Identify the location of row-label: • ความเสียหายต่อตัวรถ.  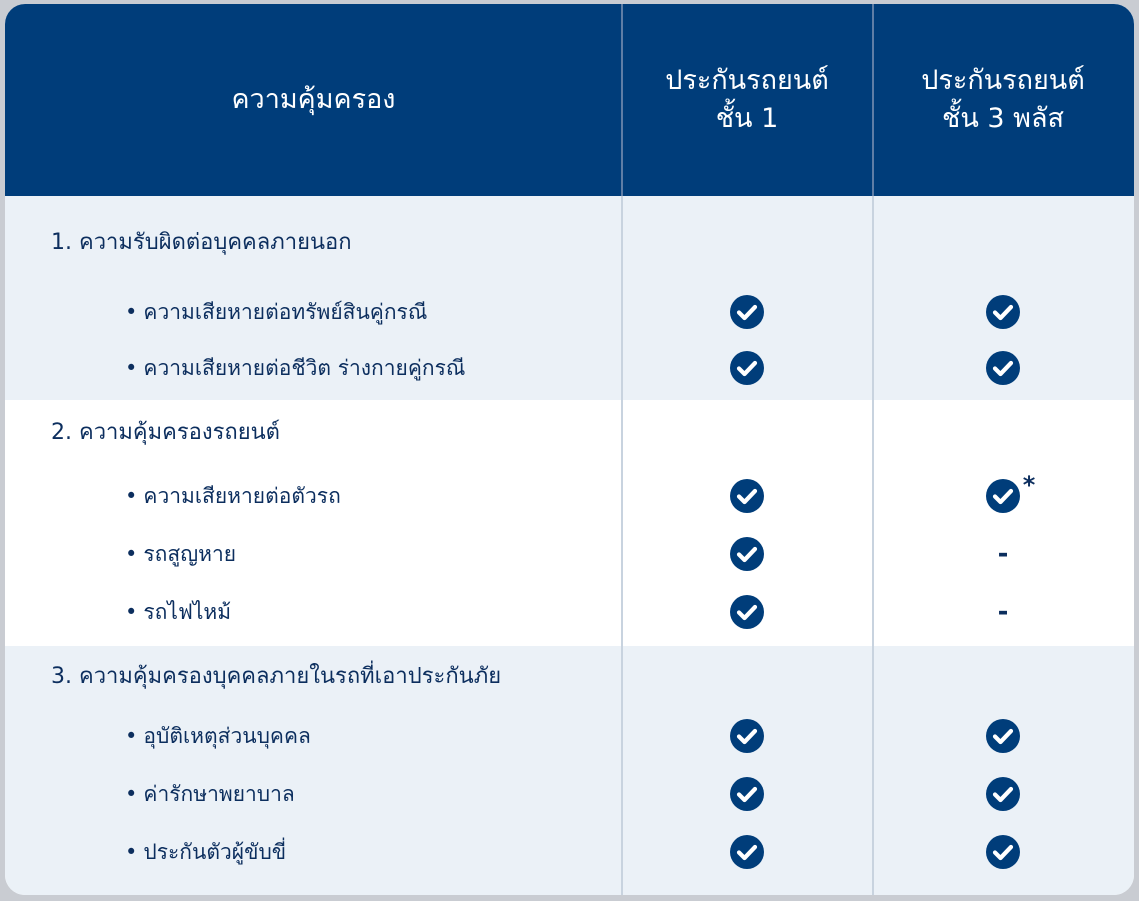
(233, 496).